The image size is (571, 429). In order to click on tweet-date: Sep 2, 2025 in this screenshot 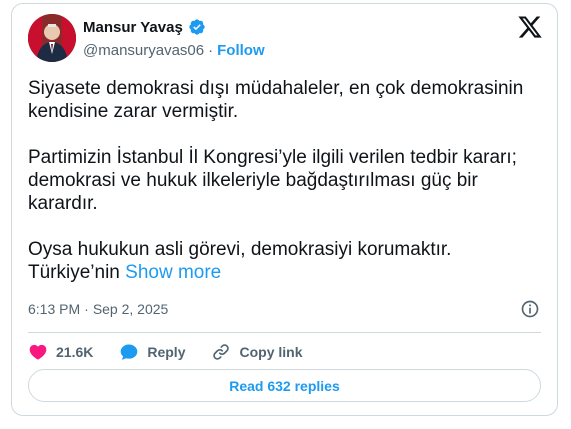, I will do `click(130, 309)`.